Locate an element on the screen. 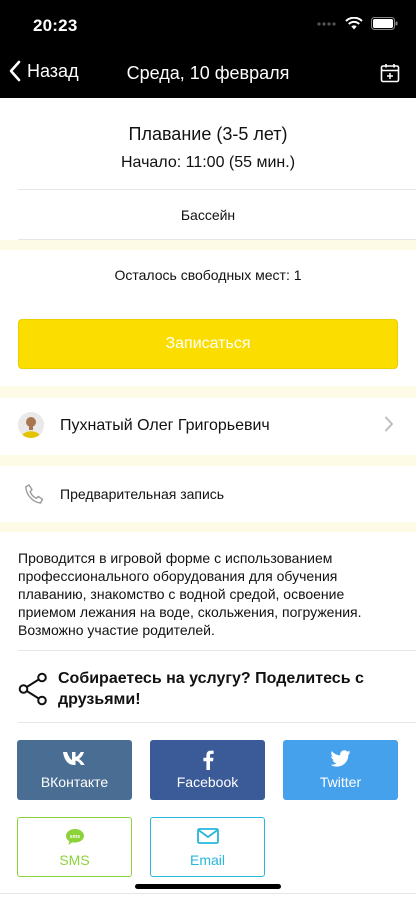 The width and height of the screenshot is (416, 900). signup-button: Записаться is located at coordinates (208, 344).